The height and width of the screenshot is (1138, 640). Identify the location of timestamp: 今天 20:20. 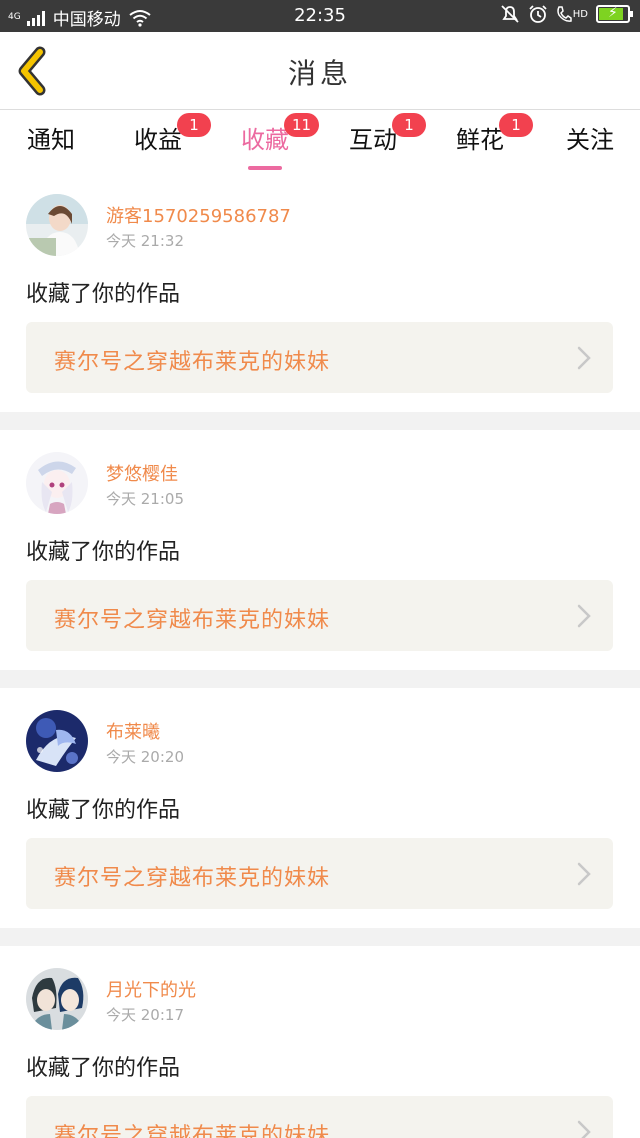
(145, 757).